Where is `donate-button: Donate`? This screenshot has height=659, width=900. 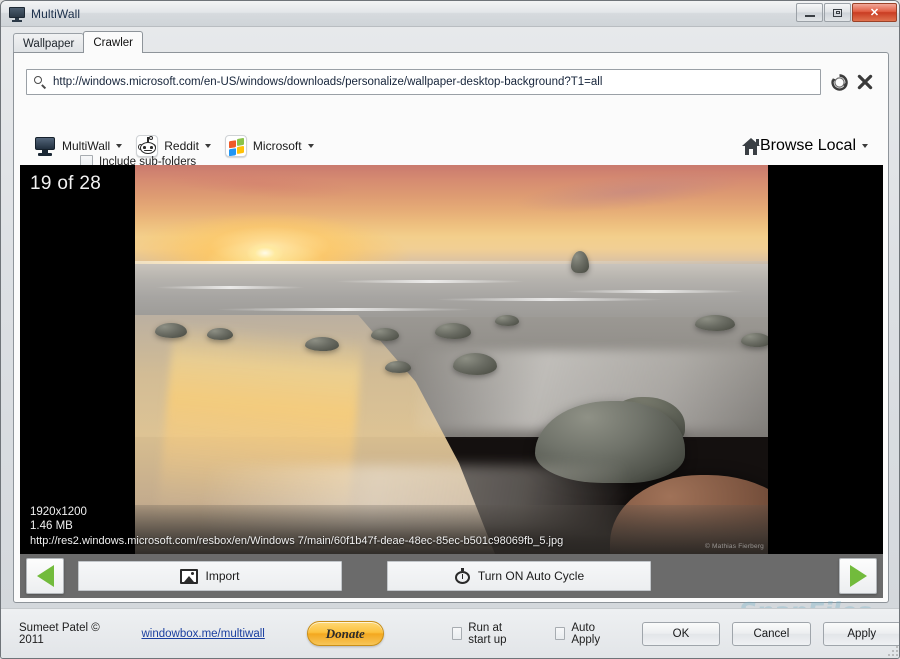
donate-button: Donate is located at coordinates (345, 633).